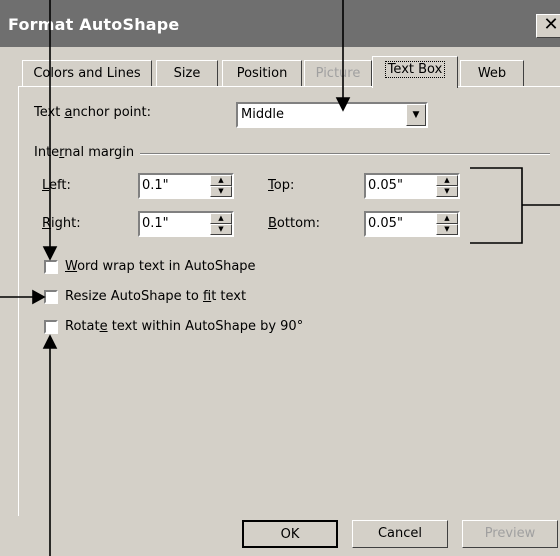  I want to click on tab-size: Size, so click(187, 73).